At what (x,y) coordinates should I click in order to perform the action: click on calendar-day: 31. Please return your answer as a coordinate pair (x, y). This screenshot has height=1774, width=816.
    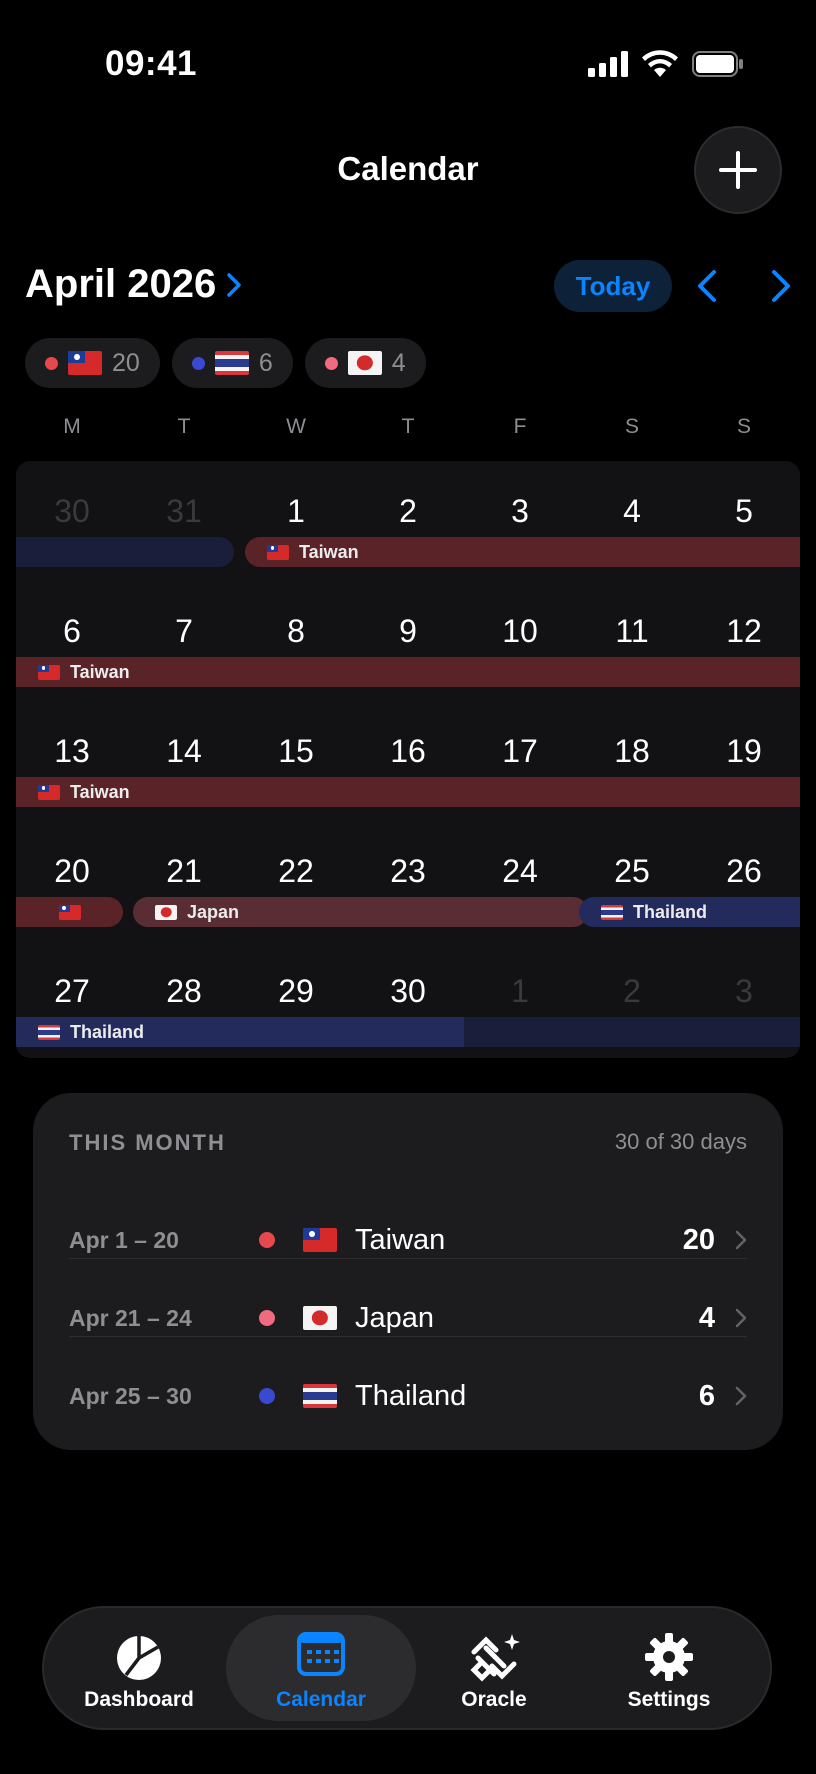
    Looking at the image, I should click on (184, 511).